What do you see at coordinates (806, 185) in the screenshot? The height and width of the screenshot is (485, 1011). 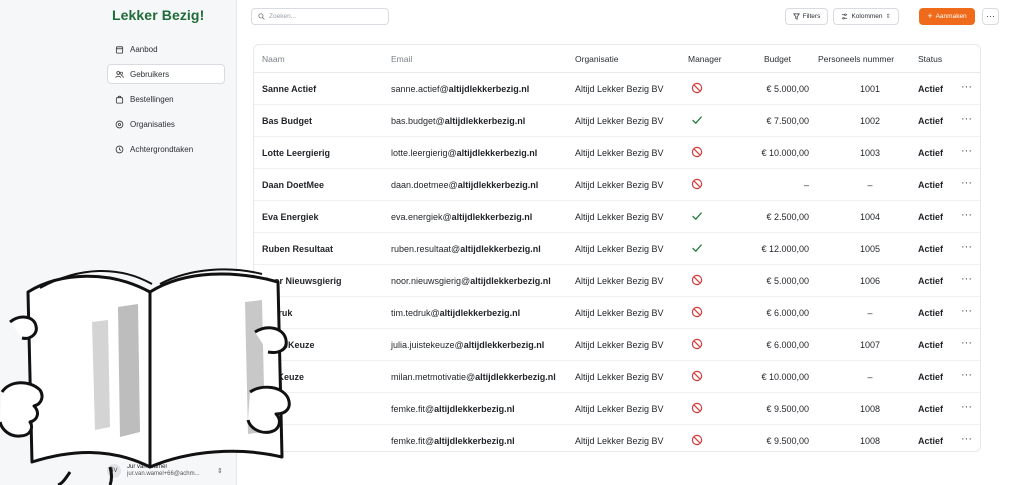 I see `cell-budget: –` at bounding box center [806, 185].